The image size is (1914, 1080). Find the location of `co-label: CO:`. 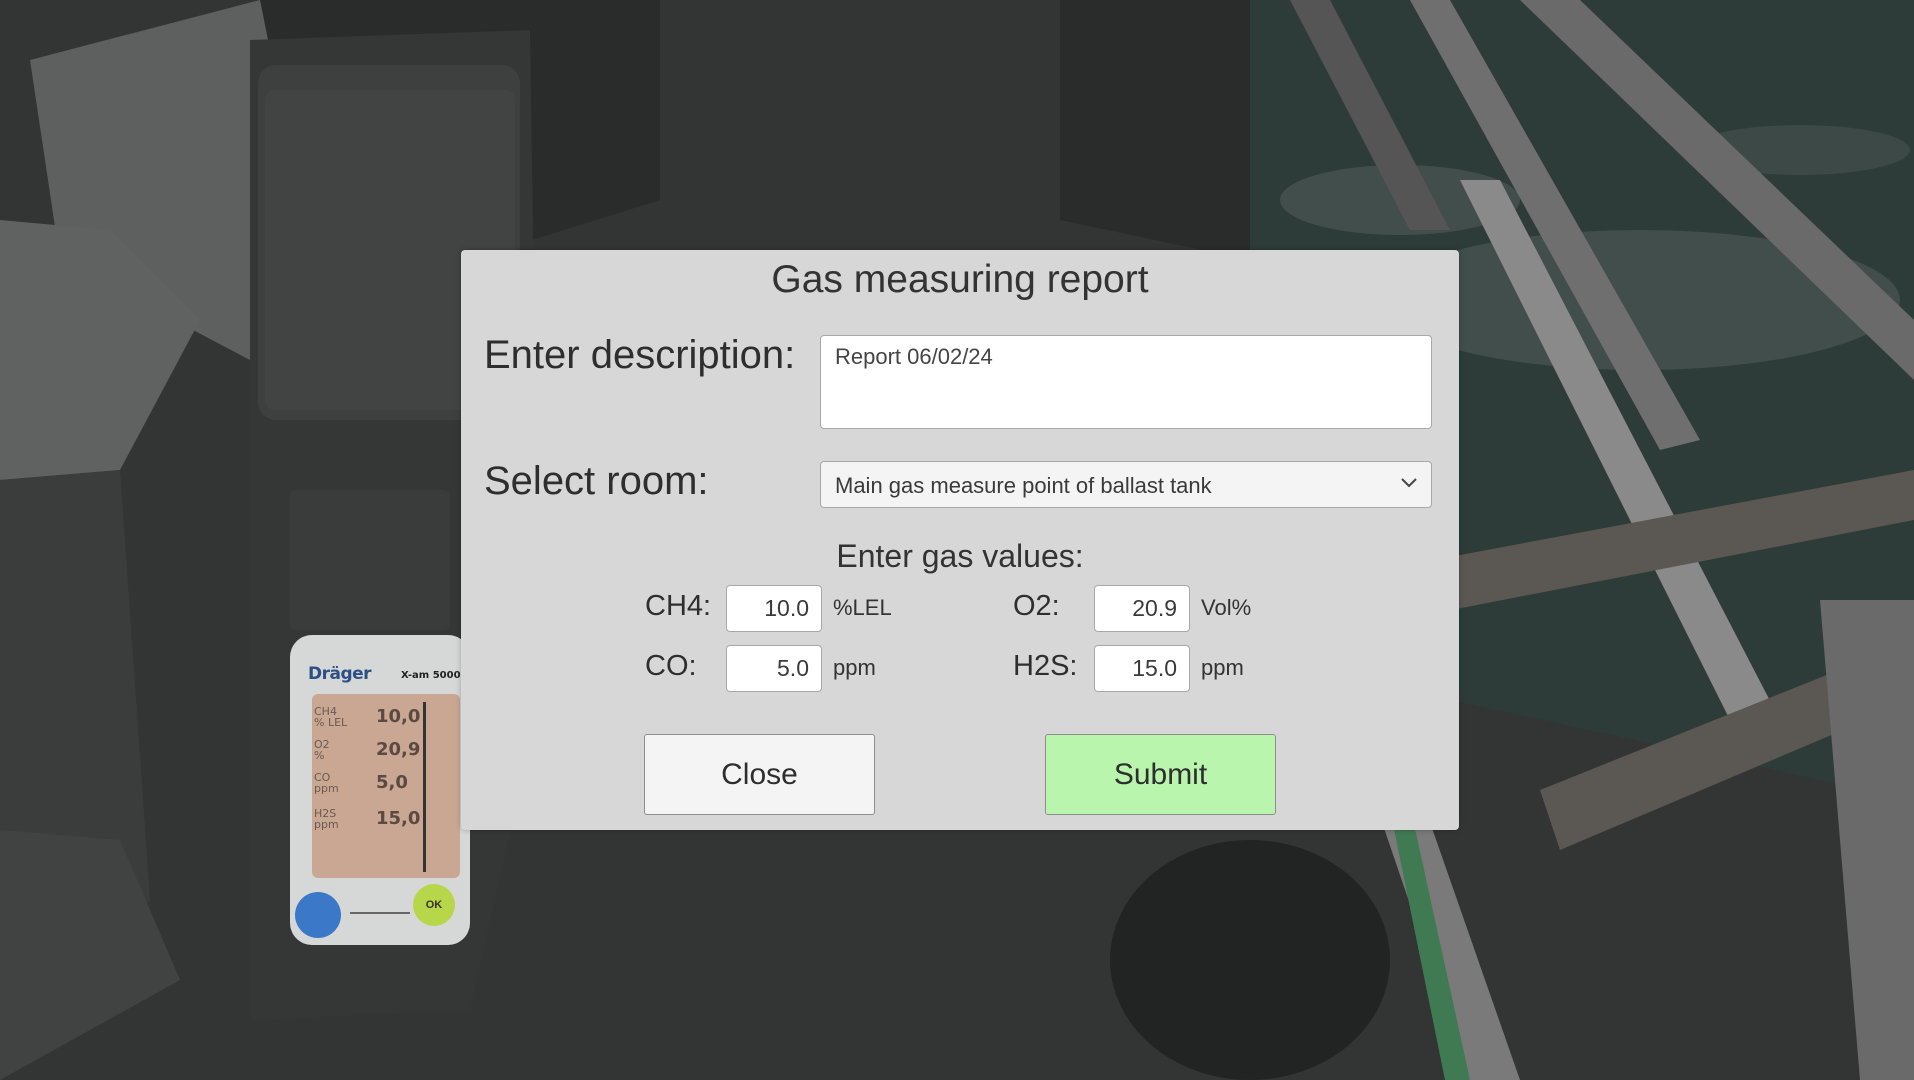

co-label: CO: is located at coordinates (671, 666).